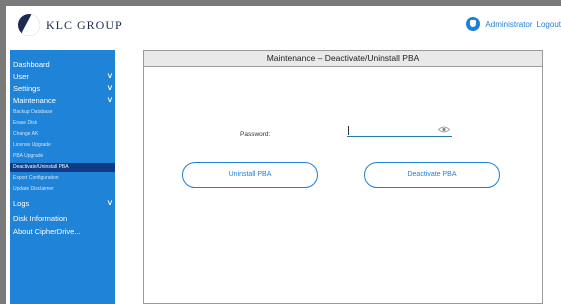 This screenshot has width=561, height=304. What do you see at coordinates (62, 100) in the screenshot?
I see `sidebar-item-maintenance: Maintenance ∨` at bounding box center [62, 100].